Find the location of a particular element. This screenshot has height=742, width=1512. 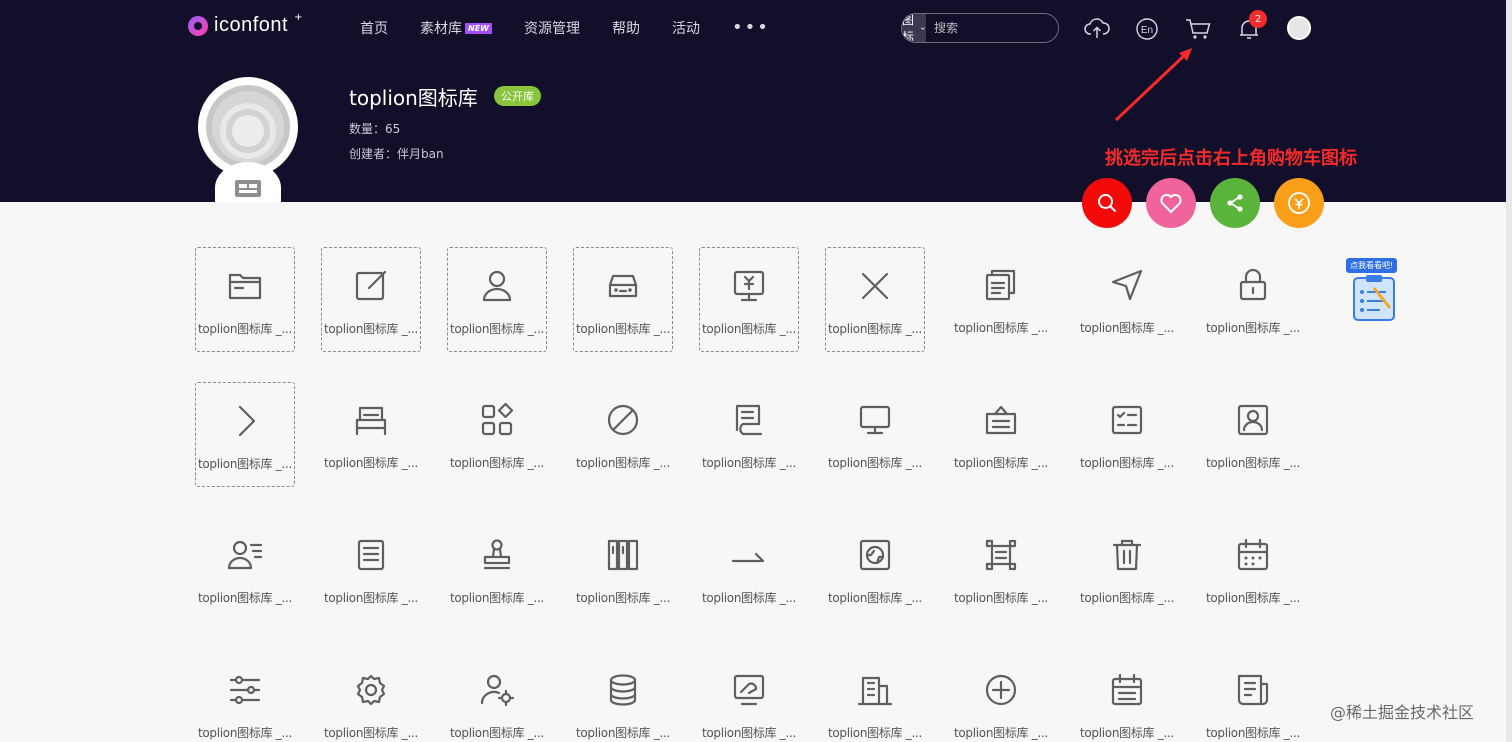

database-icon is located at coordinates (623, 690).